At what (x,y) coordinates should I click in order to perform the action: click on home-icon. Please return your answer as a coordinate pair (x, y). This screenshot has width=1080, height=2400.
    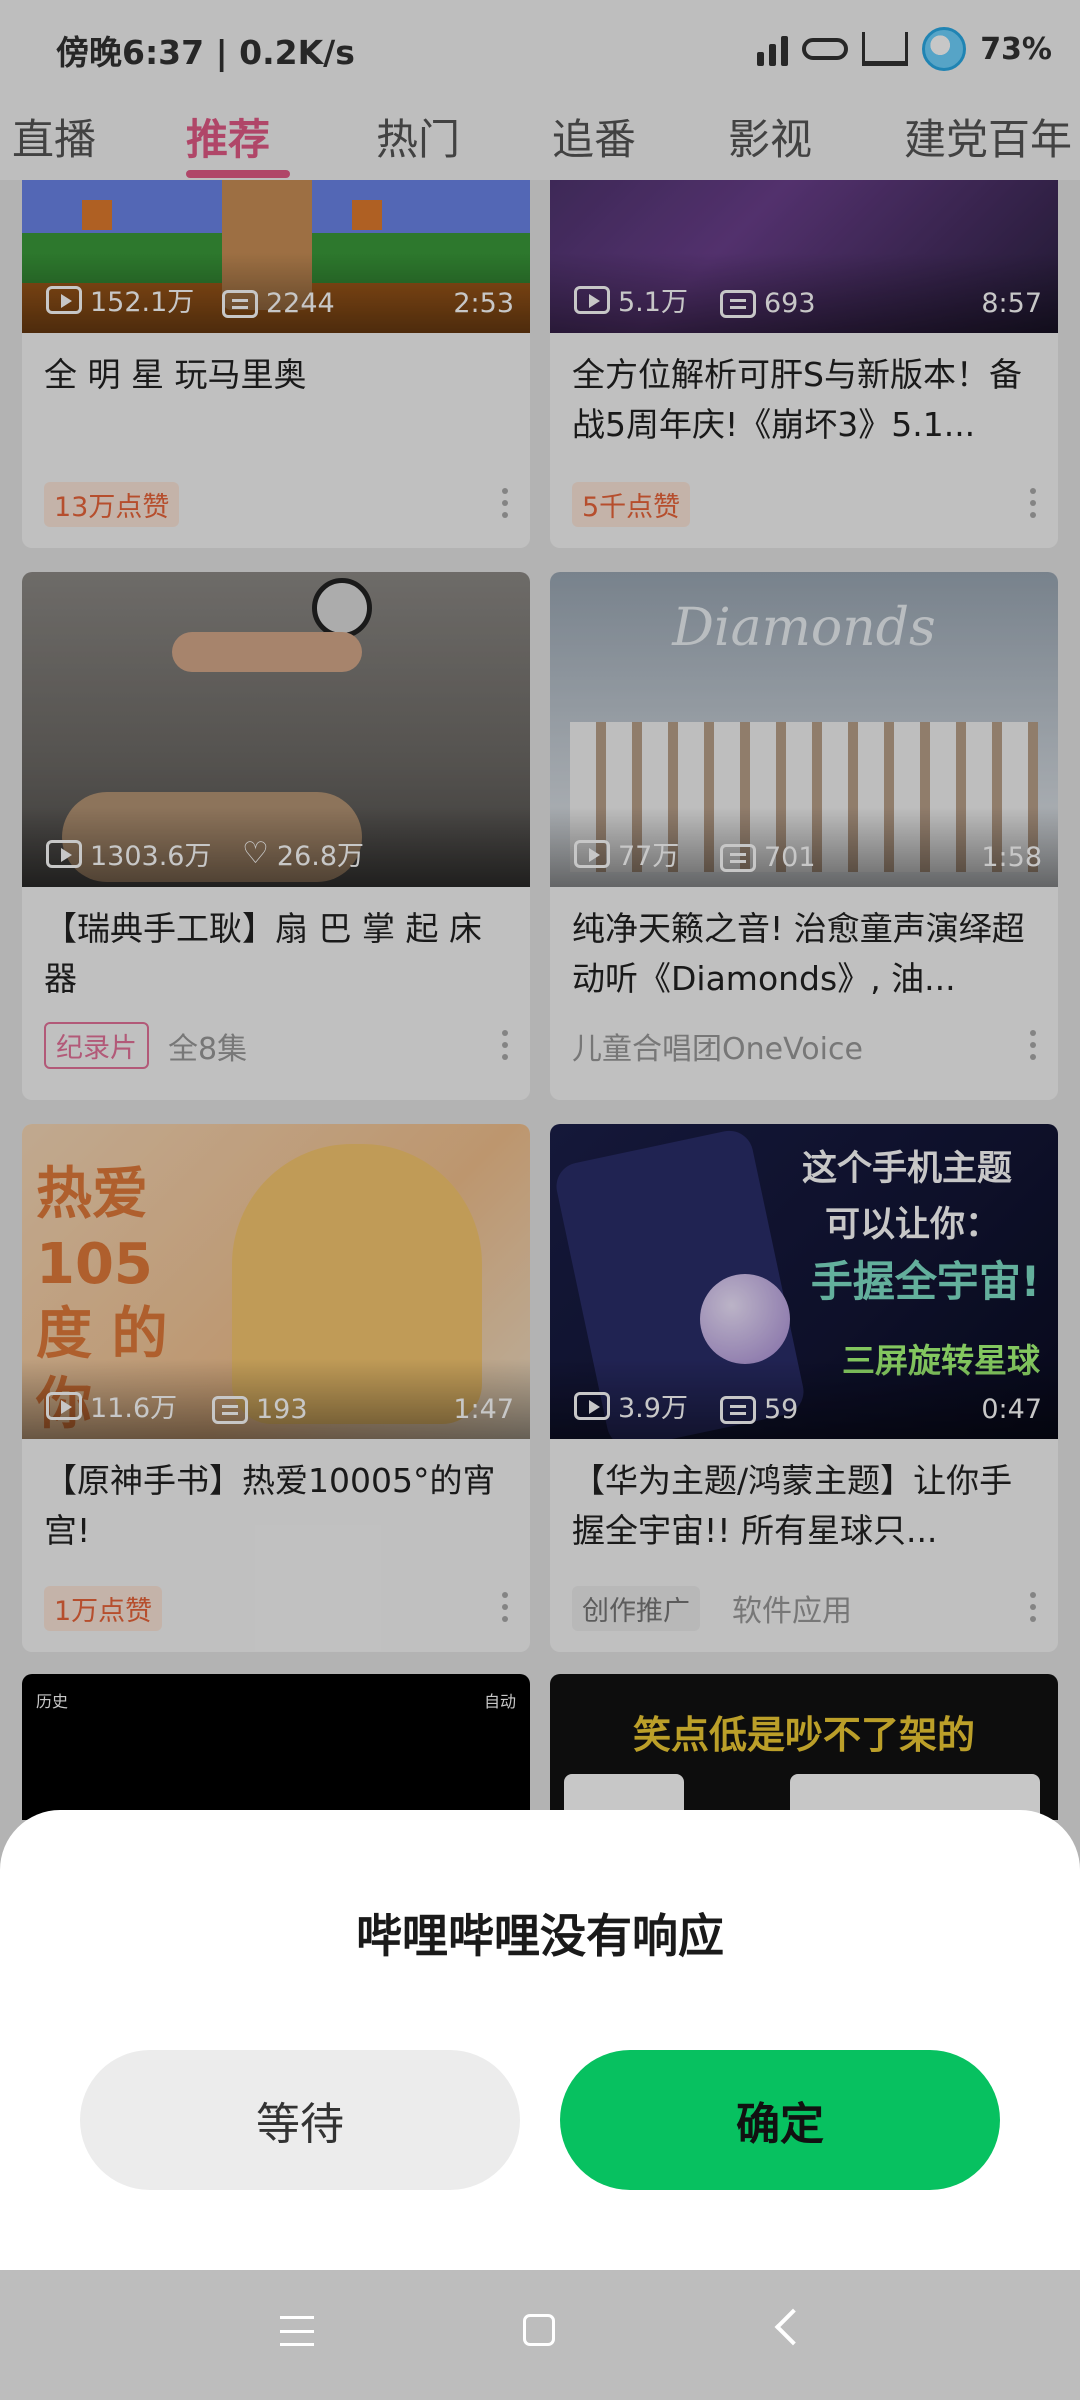
    Looking at the image, I should click on (539, 2330).